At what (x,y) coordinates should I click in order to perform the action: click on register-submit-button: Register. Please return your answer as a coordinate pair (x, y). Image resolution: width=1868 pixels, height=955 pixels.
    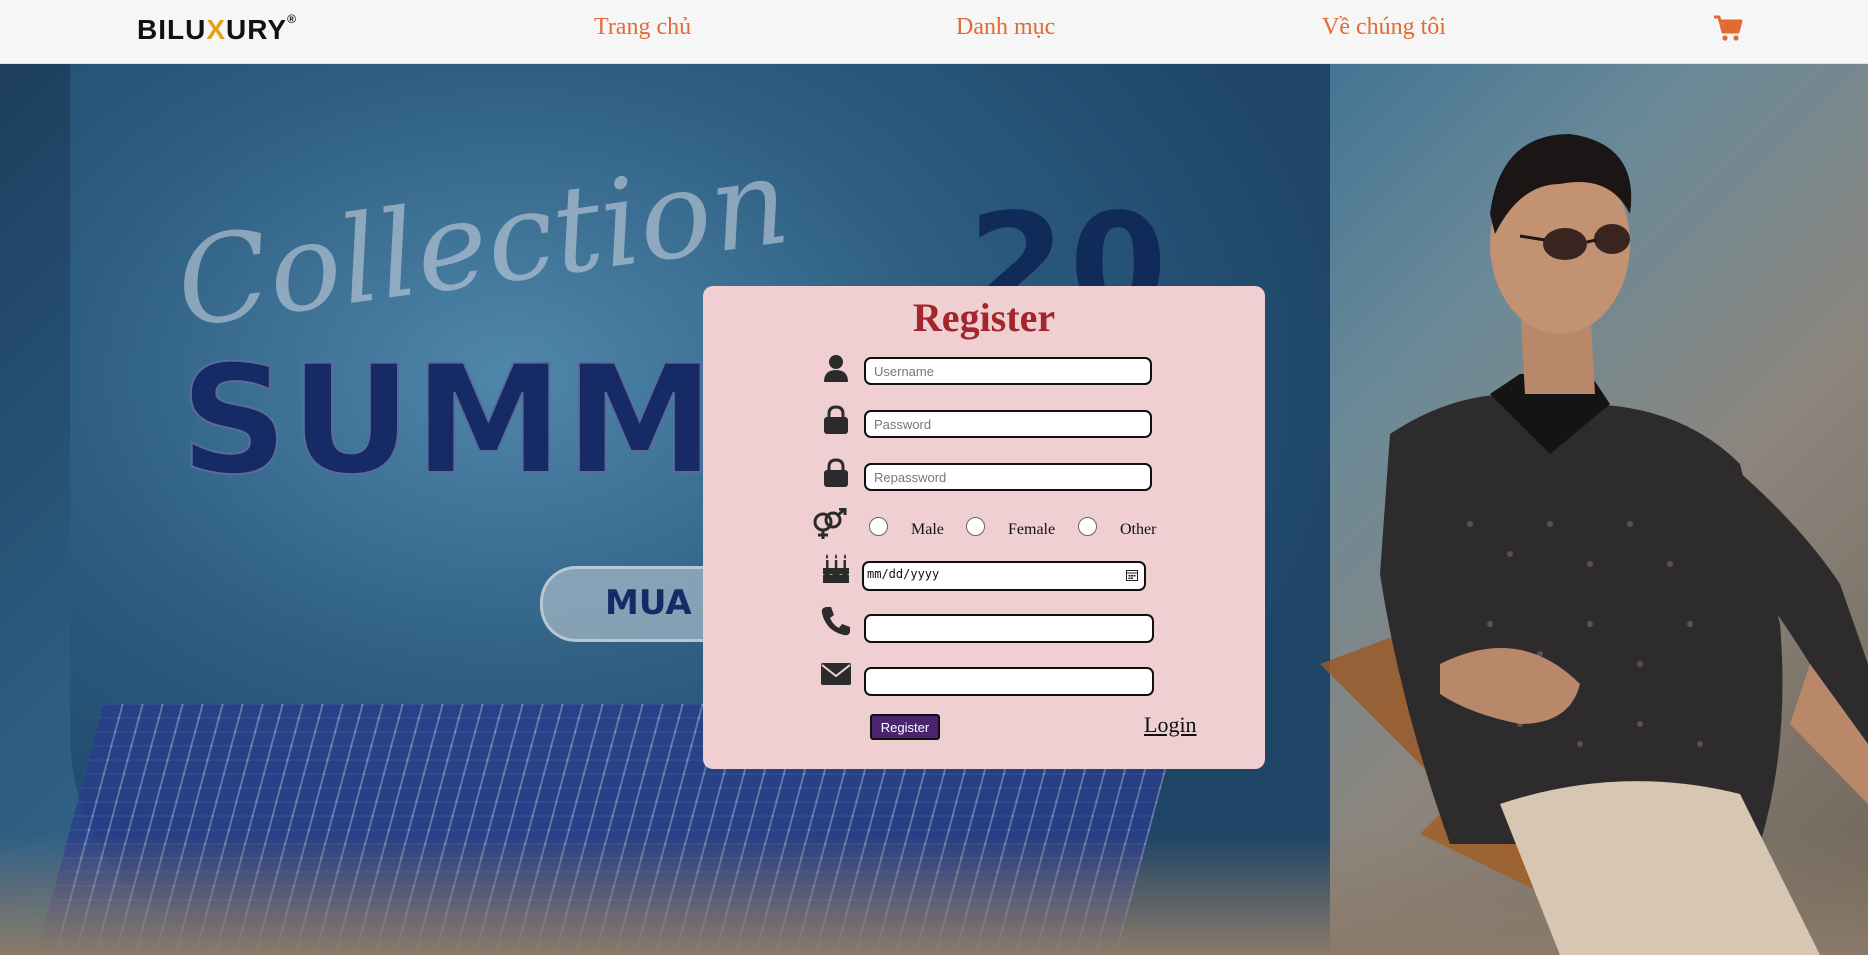
    Looking at the image, I should click on (905, 727).